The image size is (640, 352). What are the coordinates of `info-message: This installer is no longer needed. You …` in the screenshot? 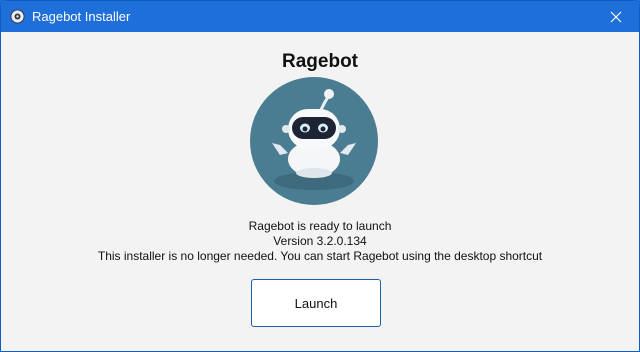 It's located at (320, 256).